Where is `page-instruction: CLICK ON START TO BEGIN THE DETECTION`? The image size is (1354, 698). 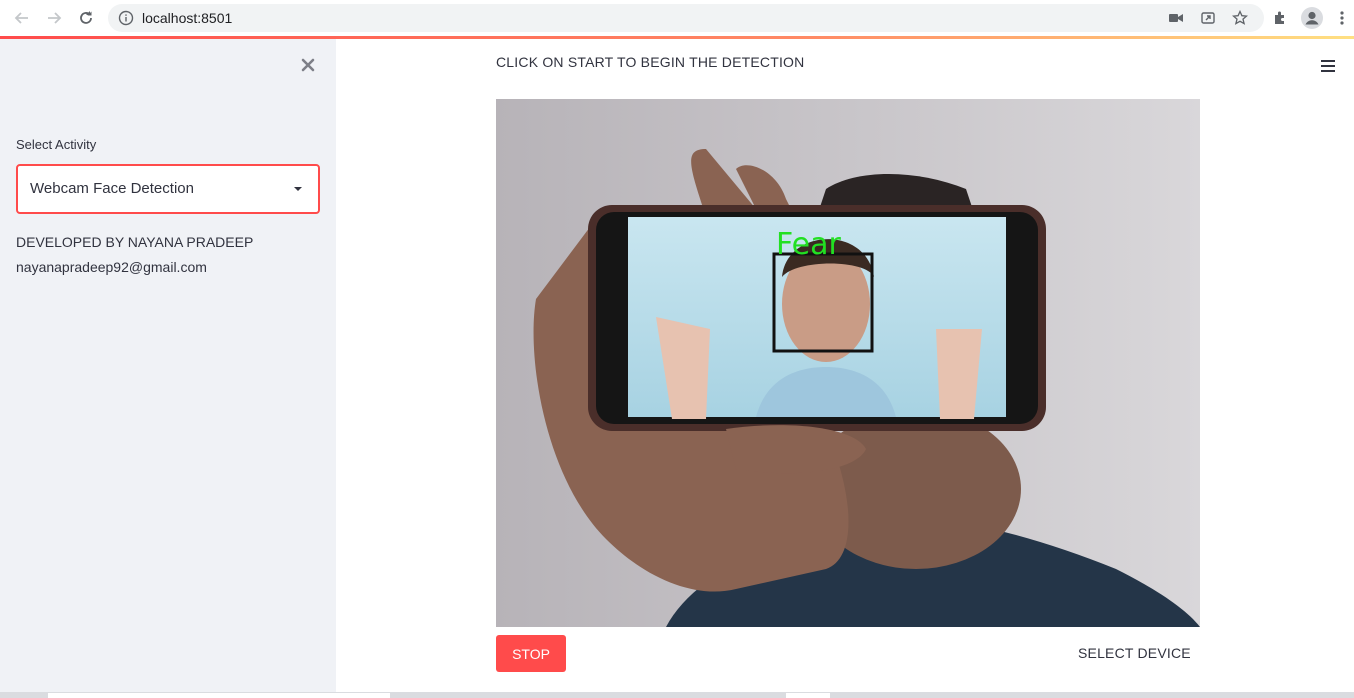
page-instruction: CLICK ON START TO BEGIN THE DETECTION is located at coordinates (650, 62).